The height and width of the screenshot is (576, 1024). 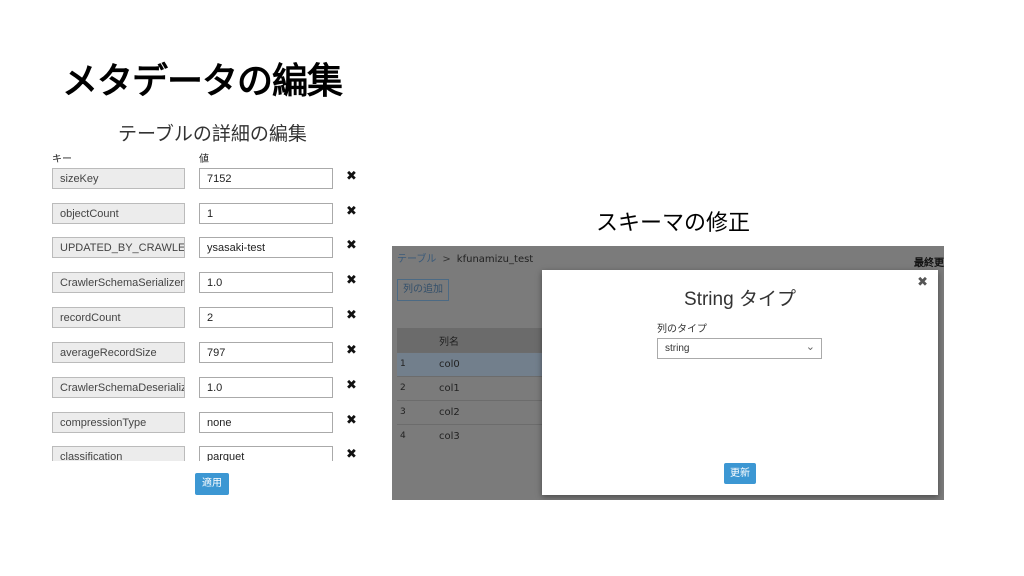 I want to click on key-field: compressionType, so click(x=118, y=422).